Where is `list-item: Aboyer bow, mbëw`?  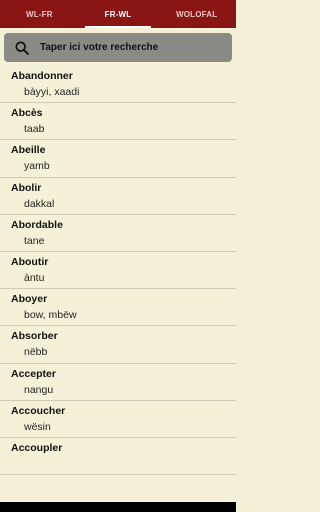 list-item: Aboyer bow, mbëw is located at coordinates (118, 308).